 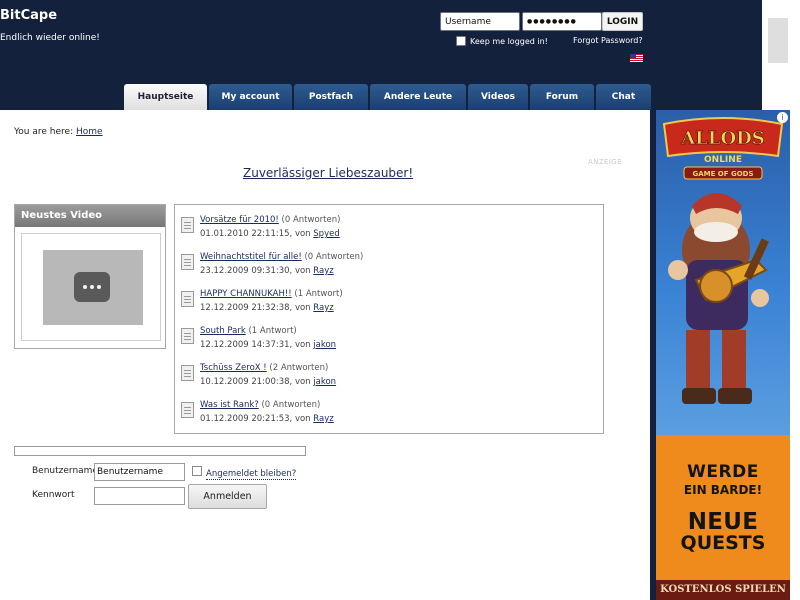 What do you see at coordinates (255, 308) in the screenshot?
I see `thread-date: 12.12.2009 21:32:38, von` at bounding box center [255, 308].